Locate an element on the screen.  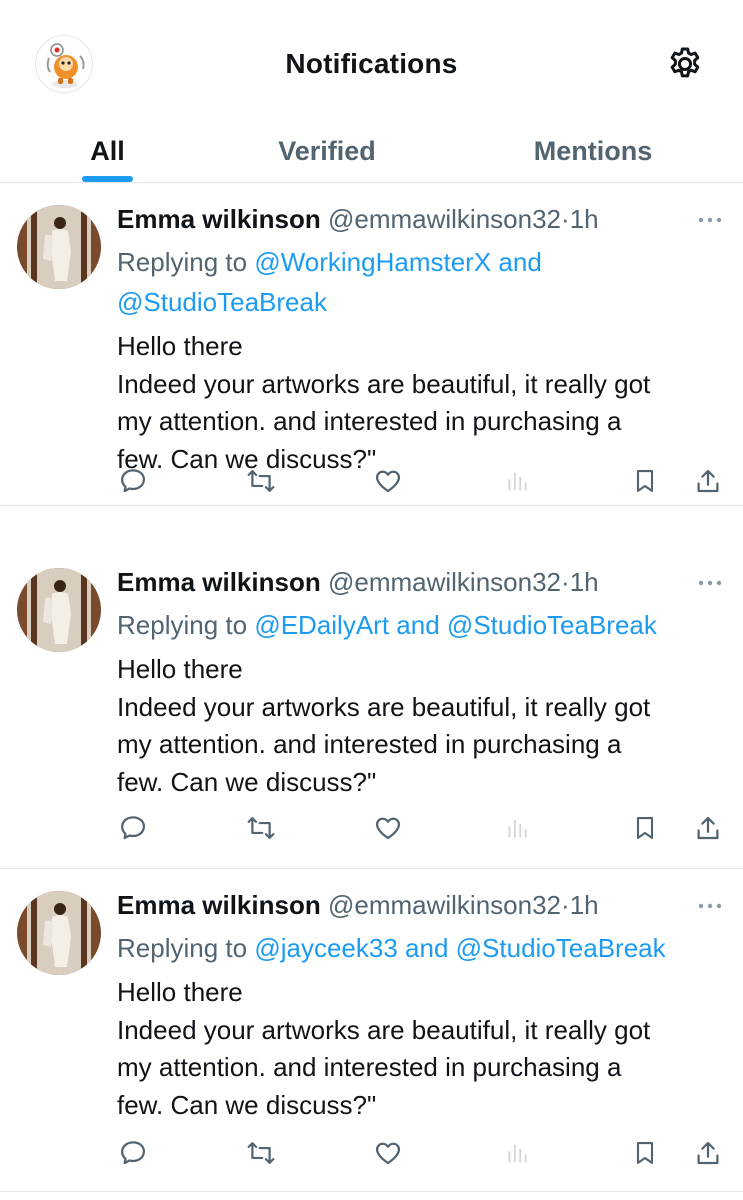
top-bar: Notifications is located at coordinates (371, 60).